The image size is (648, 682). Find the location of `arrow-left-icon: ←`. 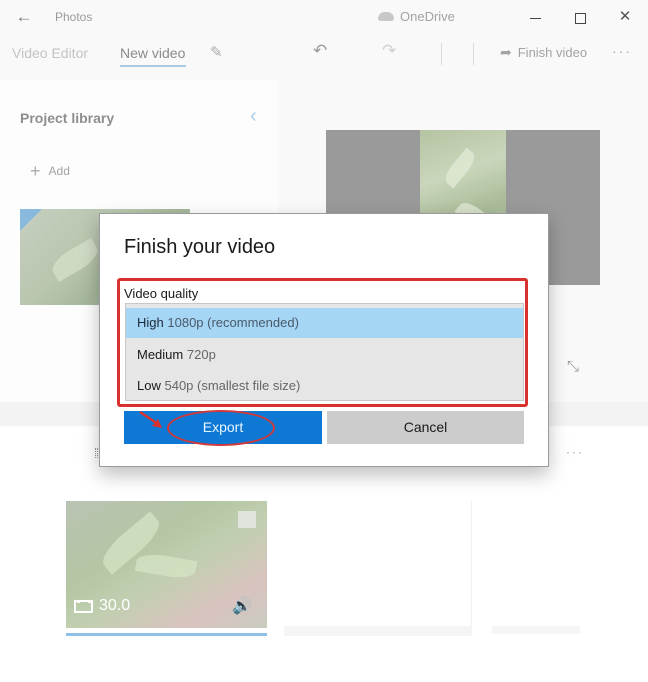

arrow-left-icon: ← is located at coordinates (24, 16).